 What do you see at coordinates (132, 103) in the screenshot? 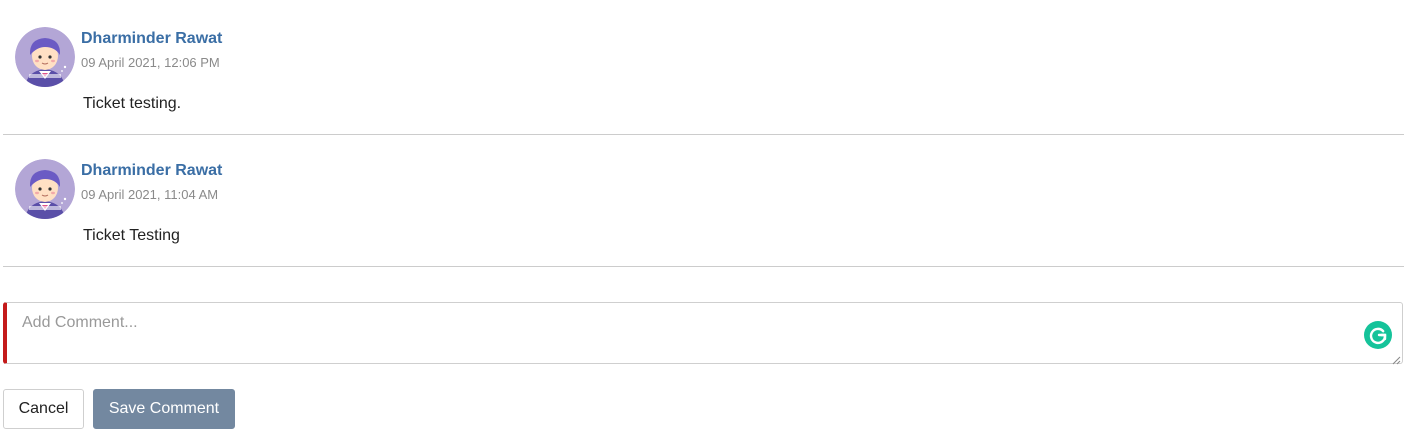
I see `comment-text: Ticket testing.` at bounding box center [132, 103].